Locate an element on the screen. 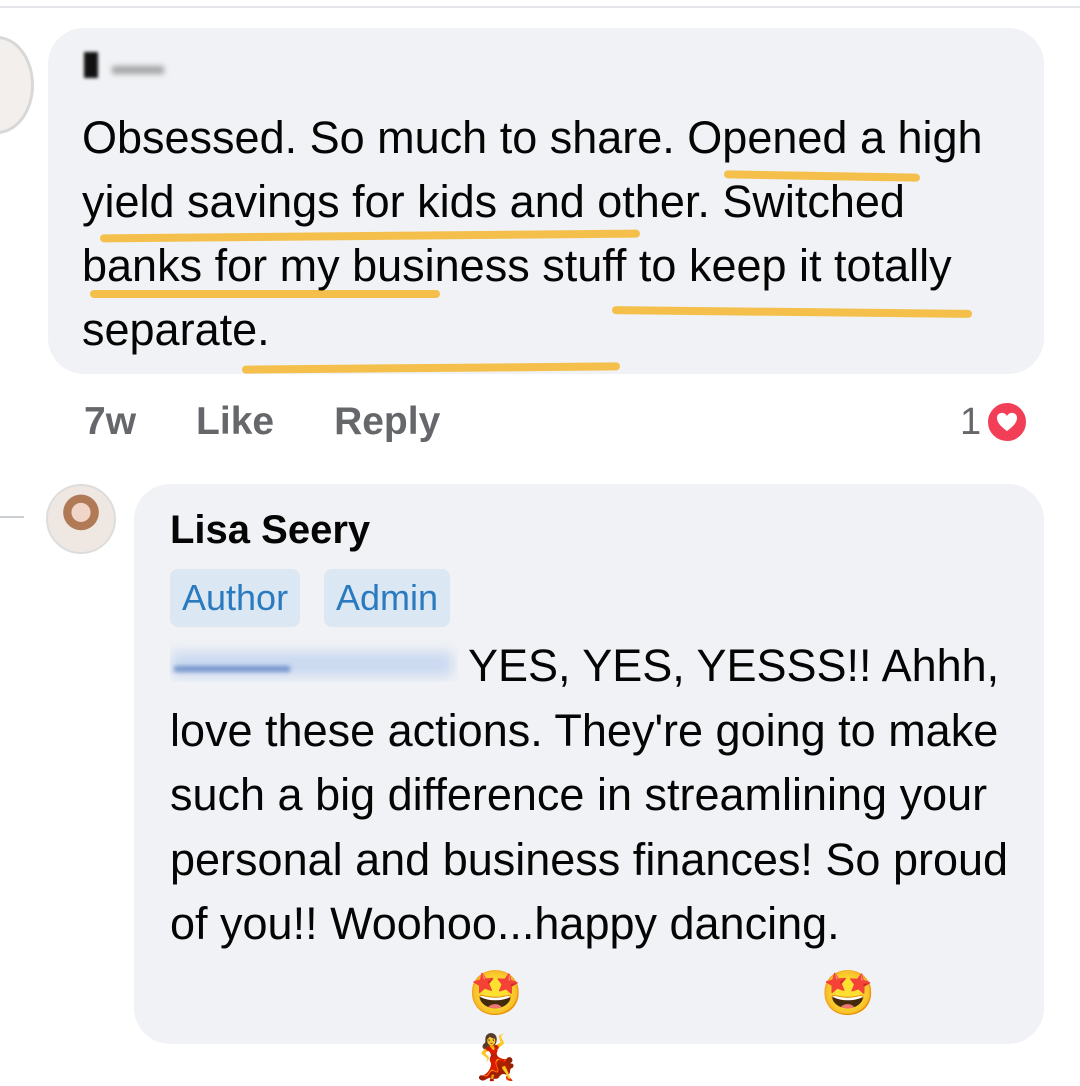 The width and height of the screenshot is (1080, 1086). comment-actions: 7w Like Reply is located at coordinates (292, 422).